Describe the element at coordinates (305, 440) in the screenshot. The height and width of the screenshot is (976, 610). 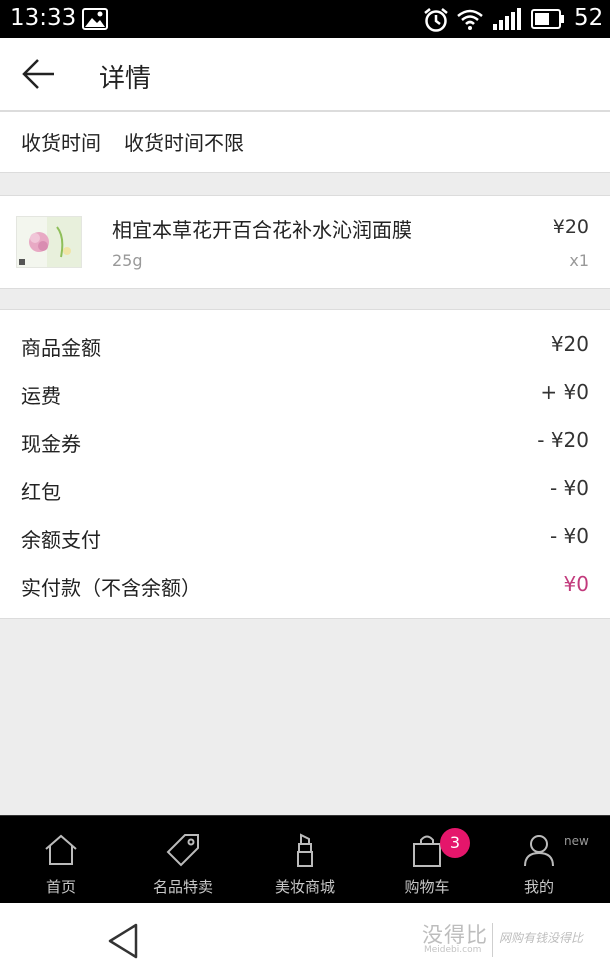
I see `summary-row-cash-coupon: 现金券 - ¥20` at that location.